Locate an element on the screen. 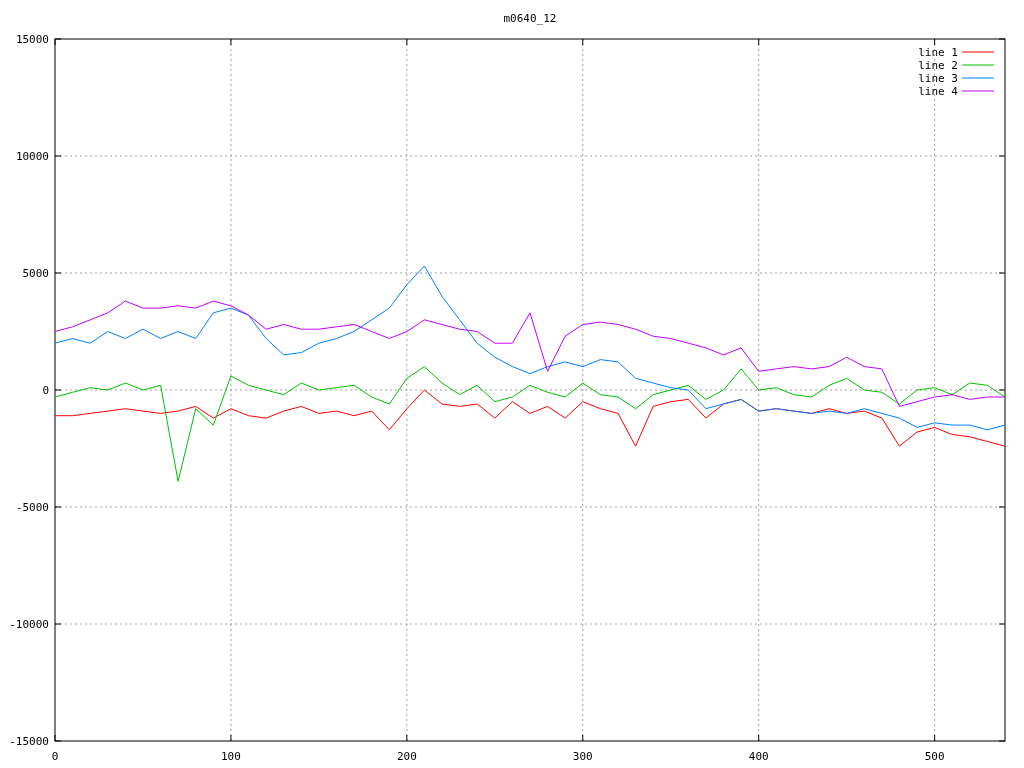 This screenshot has height=768, width=1024. axis-tick-label: -10000 is located at coordinates (29, 624).